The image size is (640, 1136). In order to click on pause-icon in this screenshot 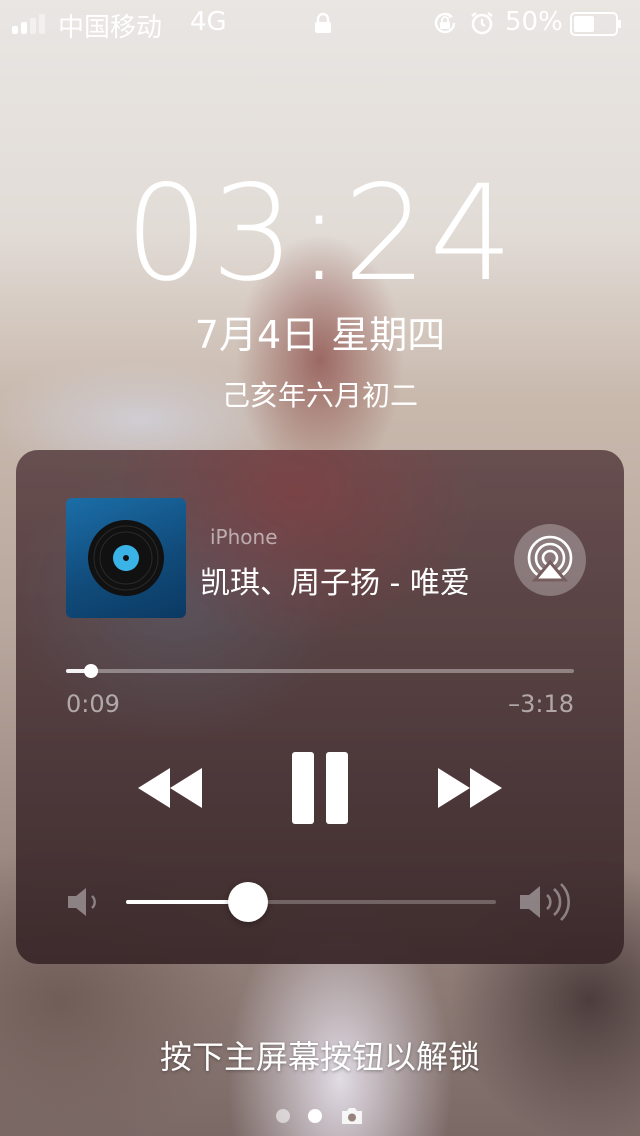, I will do `click(320, 788)`.